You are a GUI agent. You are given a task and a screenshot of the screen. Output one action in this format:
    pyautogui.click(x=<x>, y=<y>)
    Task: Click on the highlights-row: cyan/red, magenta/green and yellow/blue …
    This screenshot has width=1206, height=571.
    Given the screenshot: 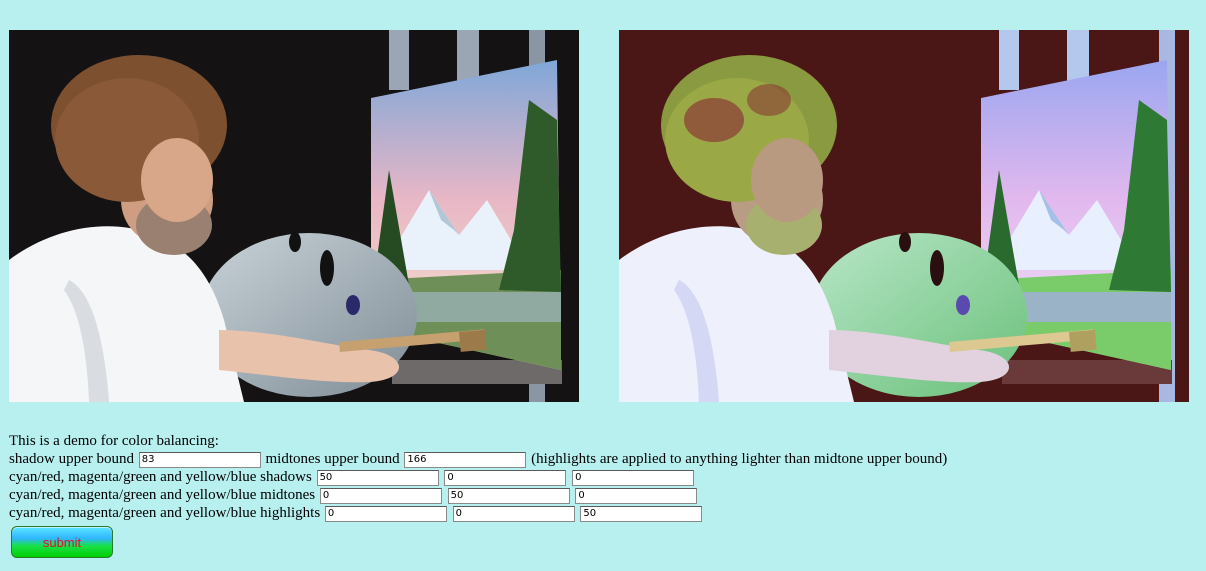 What is the action you would take?
    pyautogui.click(x=478, y=513)
    